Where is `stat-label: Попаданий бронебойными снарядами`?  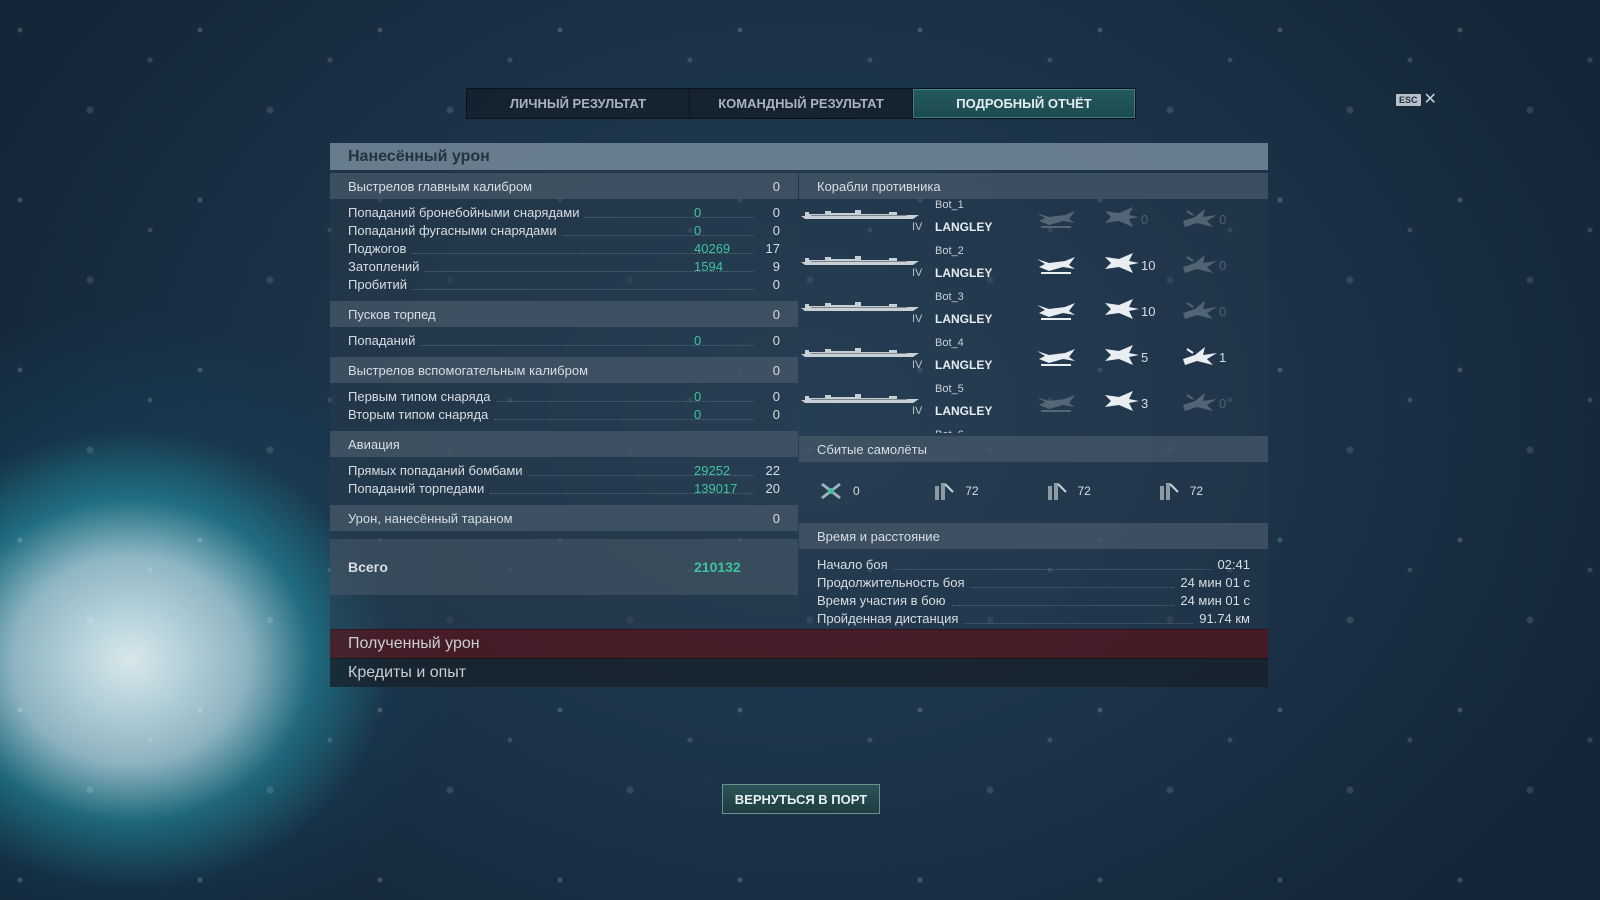
stat-label: Попаданий бронебойными снарядами is located at coordinates (464, 212).